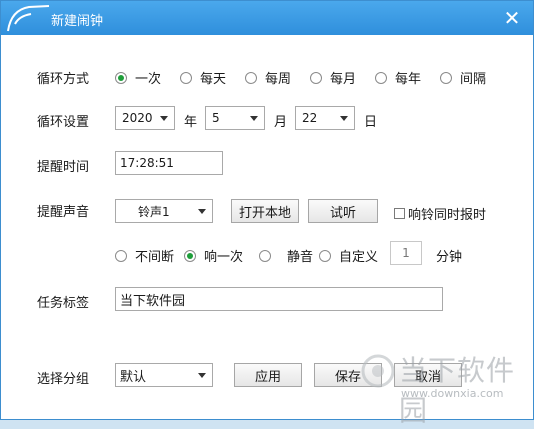 The width and height of the screenshot is (534, 429). I want to click on title-bar: 新建闹钟 ✕, so click(267, 18).